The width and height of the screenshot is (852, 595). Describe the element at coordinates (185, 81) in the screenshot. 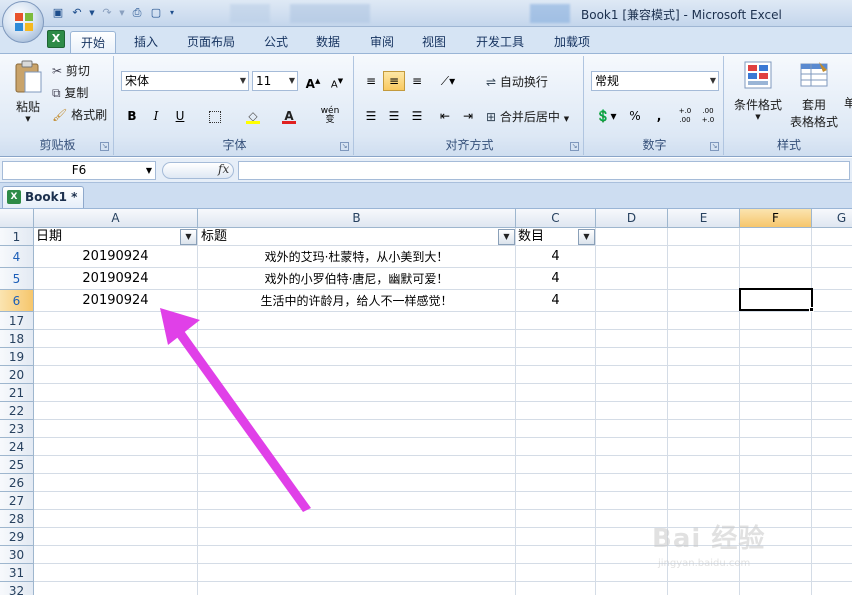

I see `font-name-select: 宋体 ▼` at that location.